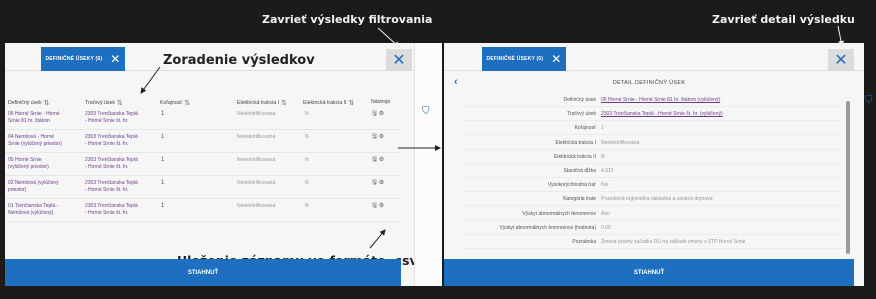 This screenshot has width=876, height=299. What do you see at coordinates (150, 80) in the screenshot?
I see `arrow-sorting` at bounding box center [150, 80].